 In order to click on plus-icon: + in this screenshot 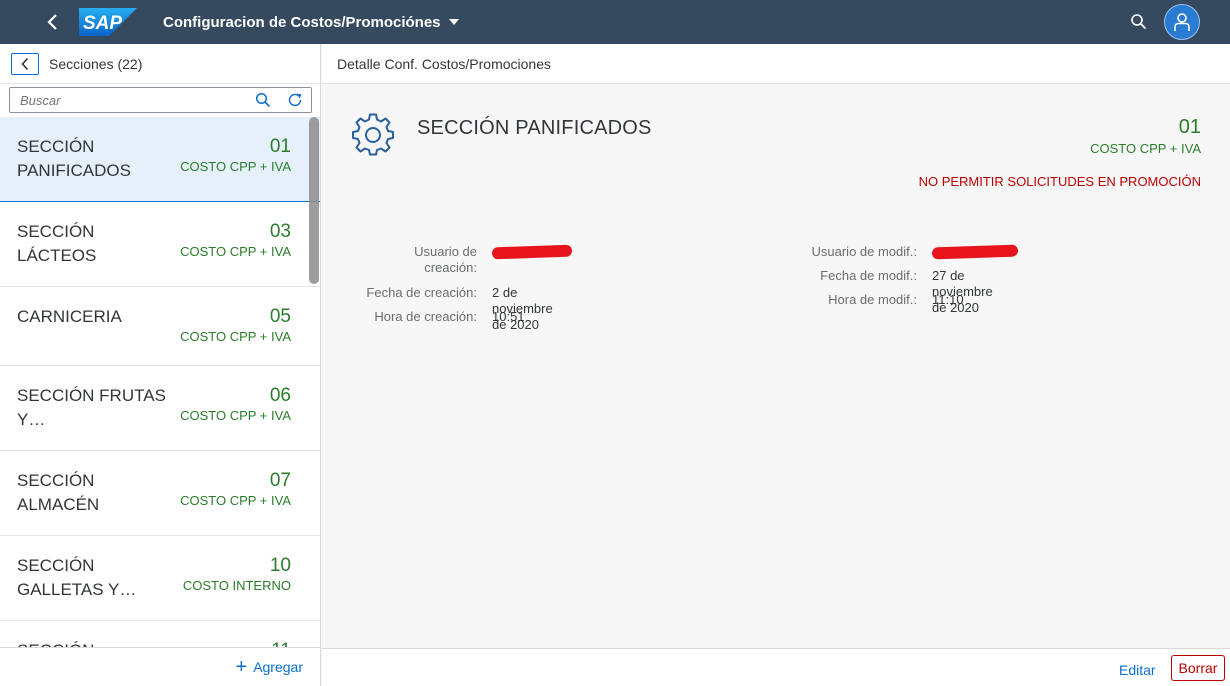, I will do `click(241, 667)`.